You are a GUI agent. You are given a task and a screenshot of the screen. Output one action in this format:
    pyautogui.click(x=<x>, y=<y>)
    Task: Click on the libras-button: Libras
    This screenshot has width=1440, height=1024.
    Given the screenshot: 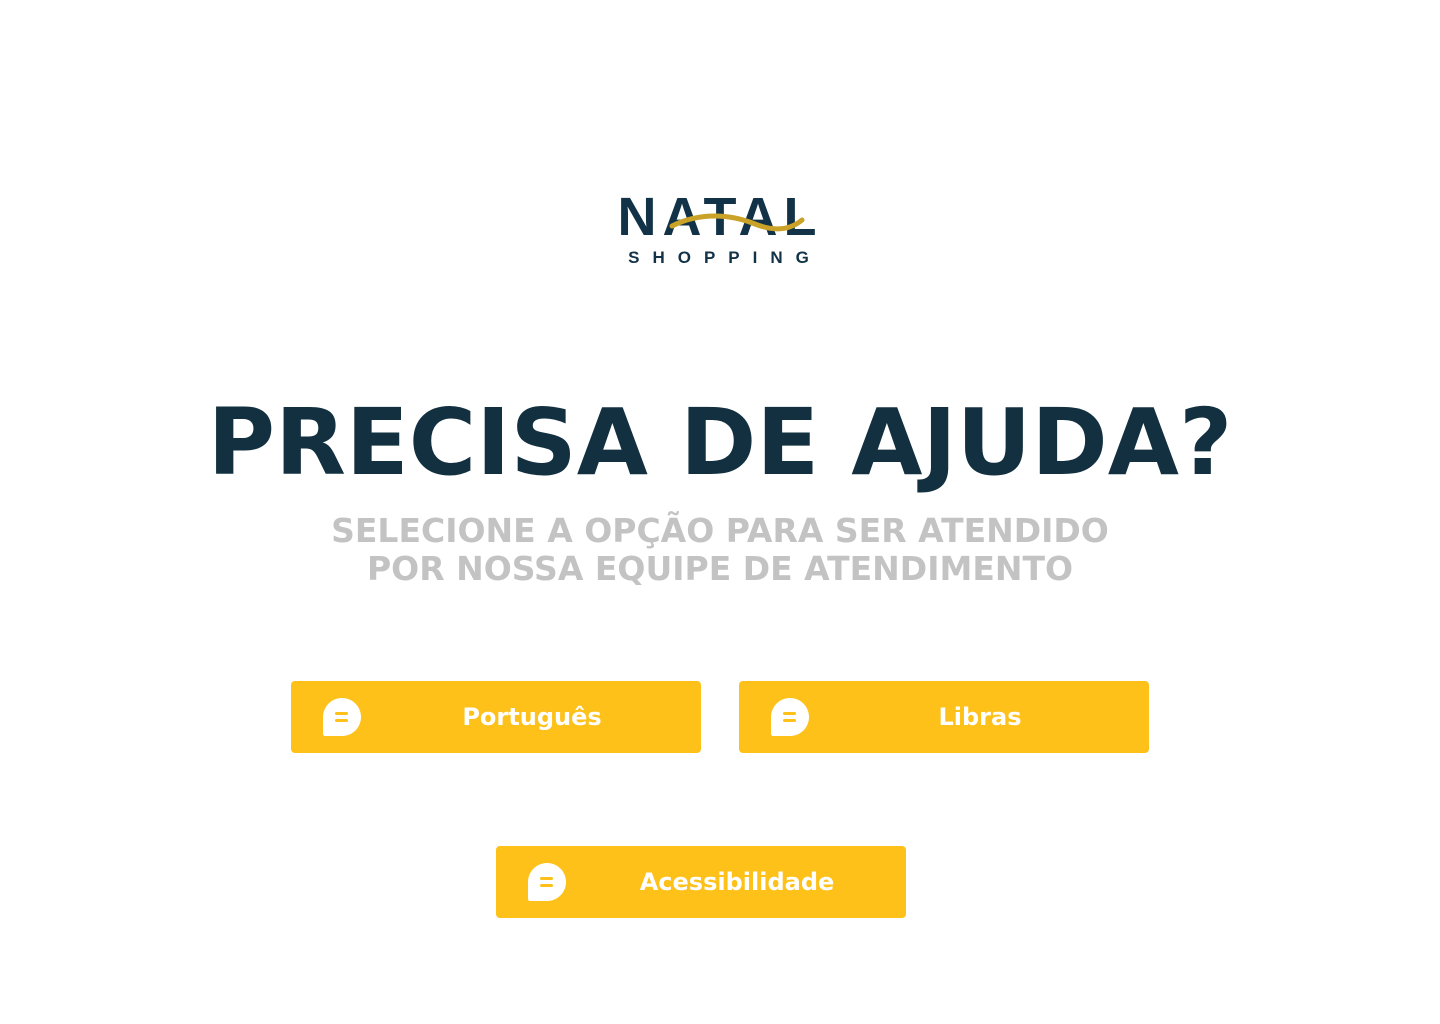 What is the action you would take?
    pyautogui.click(x=944, y=717)
    